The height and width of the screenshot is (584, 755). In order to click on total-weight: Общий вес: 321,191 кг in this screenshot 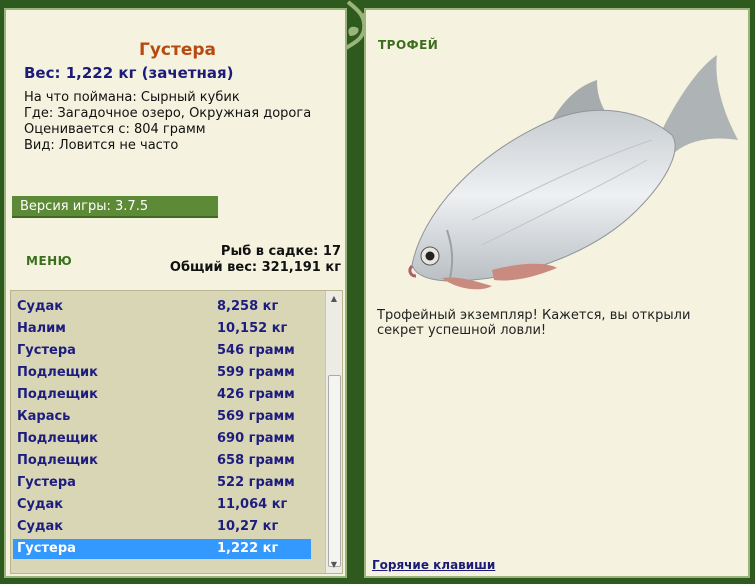, I will do `click(255, 267)`.